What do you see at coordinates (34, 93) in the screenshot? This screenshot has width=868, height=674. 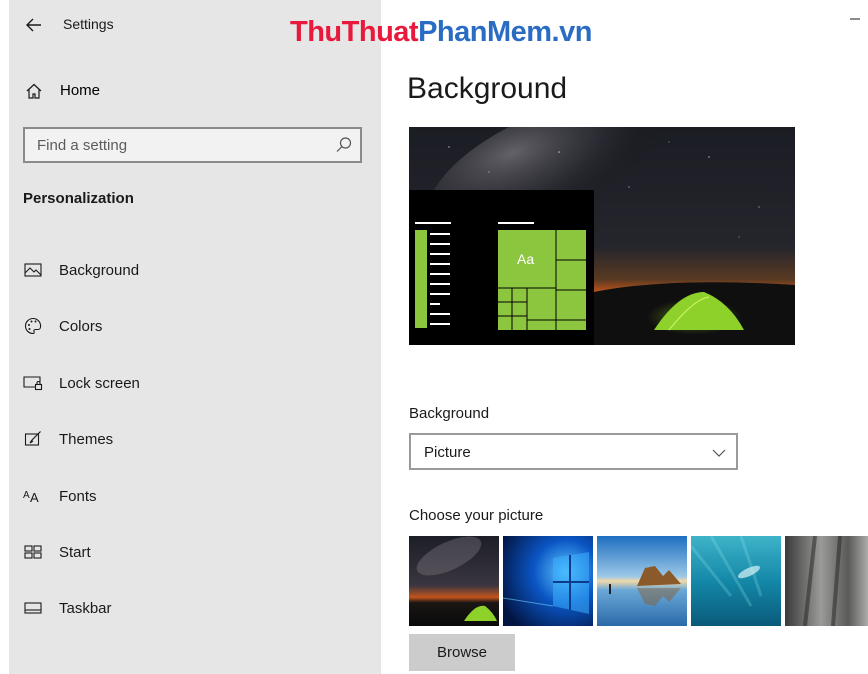 I see `home-icon` at bounding box center [34, 93].